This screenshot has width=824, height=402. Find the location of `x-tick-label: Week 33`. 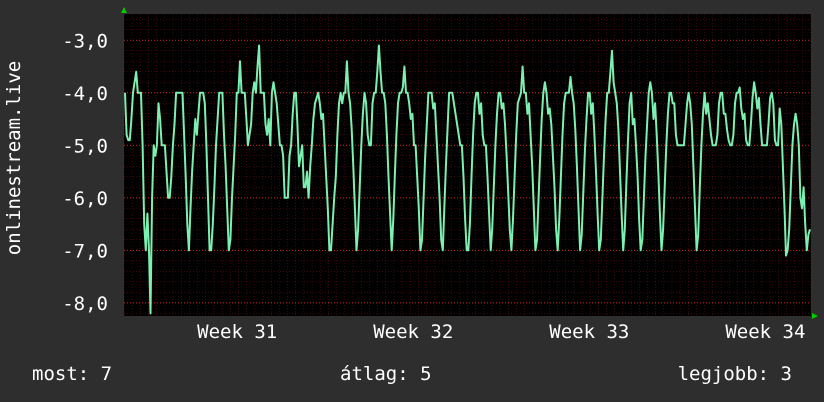

x-tick-label: Week 33 is located at coordinates (589, 332).